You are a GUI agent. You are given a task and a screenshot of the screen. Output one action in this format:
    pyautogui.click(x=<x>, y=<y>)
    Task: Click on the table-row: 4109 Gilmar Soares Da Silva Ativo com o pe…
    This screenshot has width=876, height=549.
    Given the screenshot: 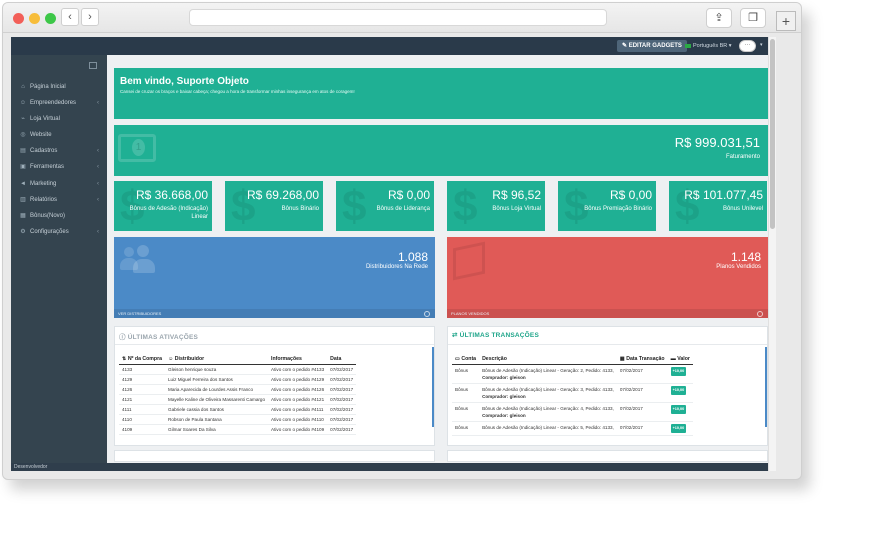 What is the action you would take?
    pyautogui.click(x=238, y=429)
    